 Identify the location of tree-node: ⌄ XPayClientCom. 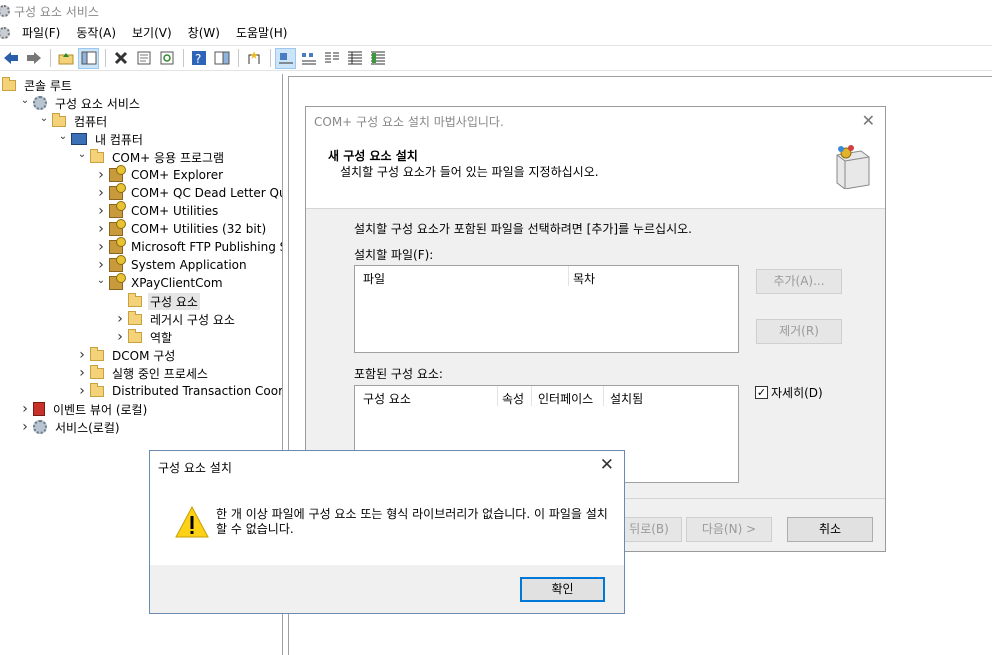
(160, 282).